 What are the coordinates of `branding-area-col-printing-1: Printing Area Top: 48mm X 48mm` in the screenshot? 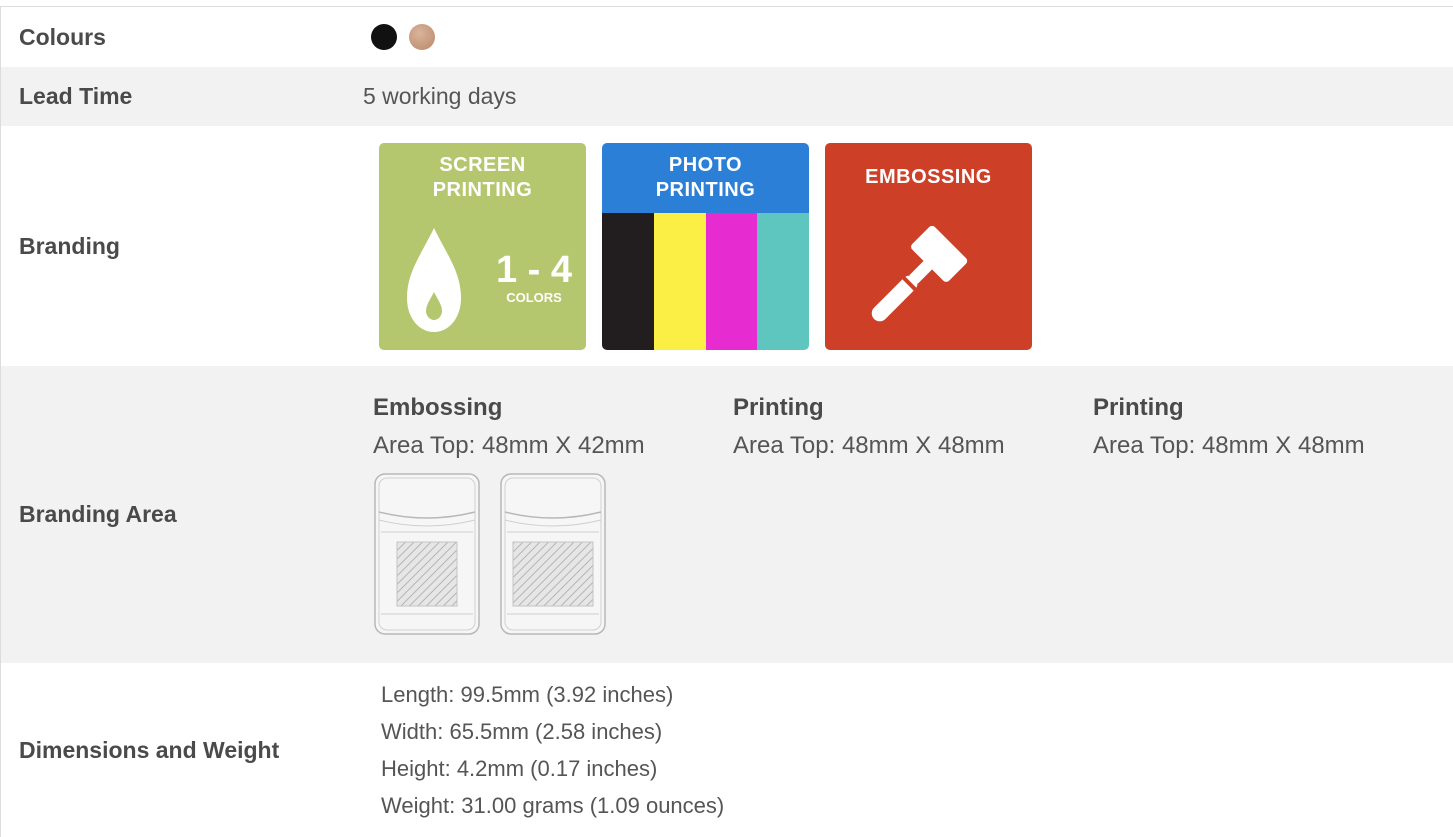 It's located at (913, 515).